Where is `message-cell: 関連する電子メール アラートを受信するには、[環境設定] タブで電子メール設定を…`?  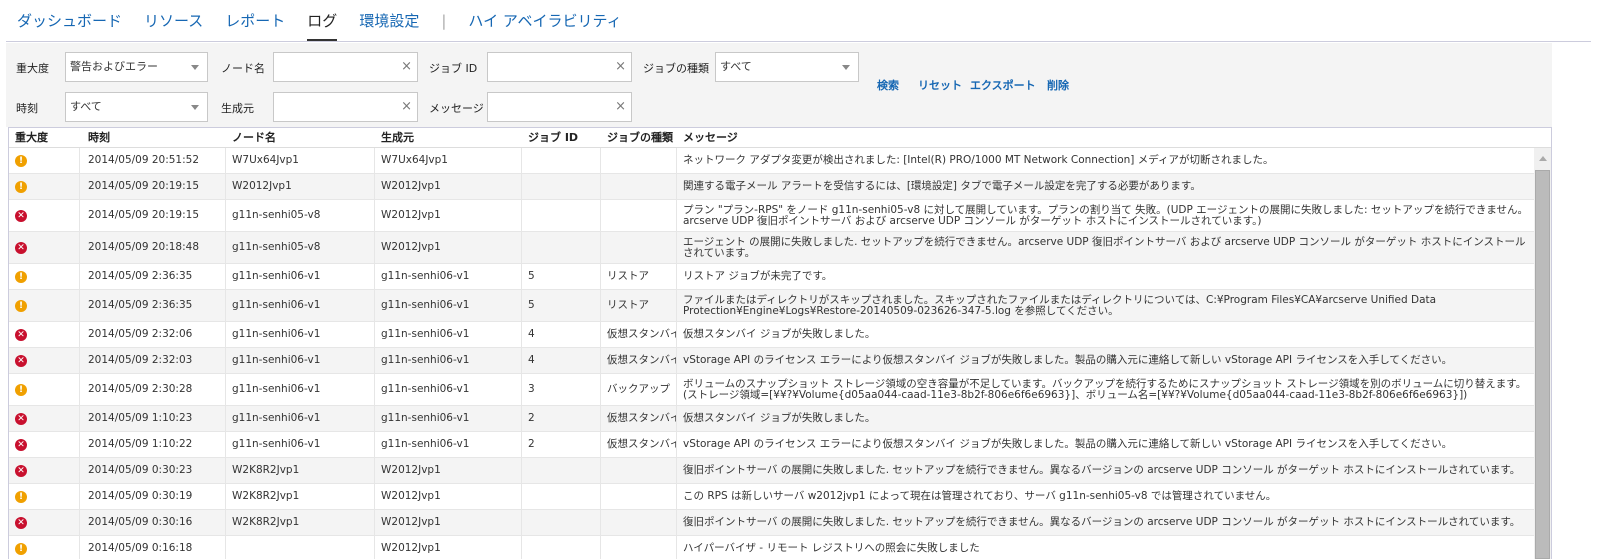
message-cell: 関連する電子メール アラートを受信するには、[環境設定] タブで電子メール設定を… is located at coordinates (942, 186).